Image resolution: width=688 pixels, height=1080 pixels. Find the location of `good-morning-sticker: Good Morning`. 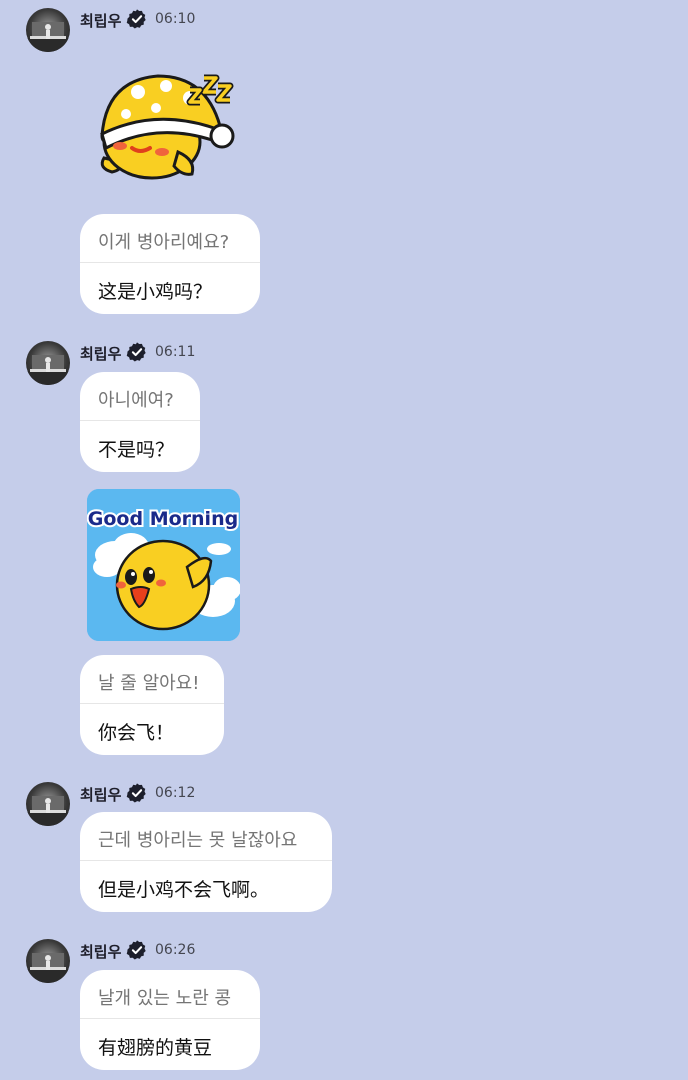

good-morning-sticker: Good Morning is located at coordinates (163, 565).